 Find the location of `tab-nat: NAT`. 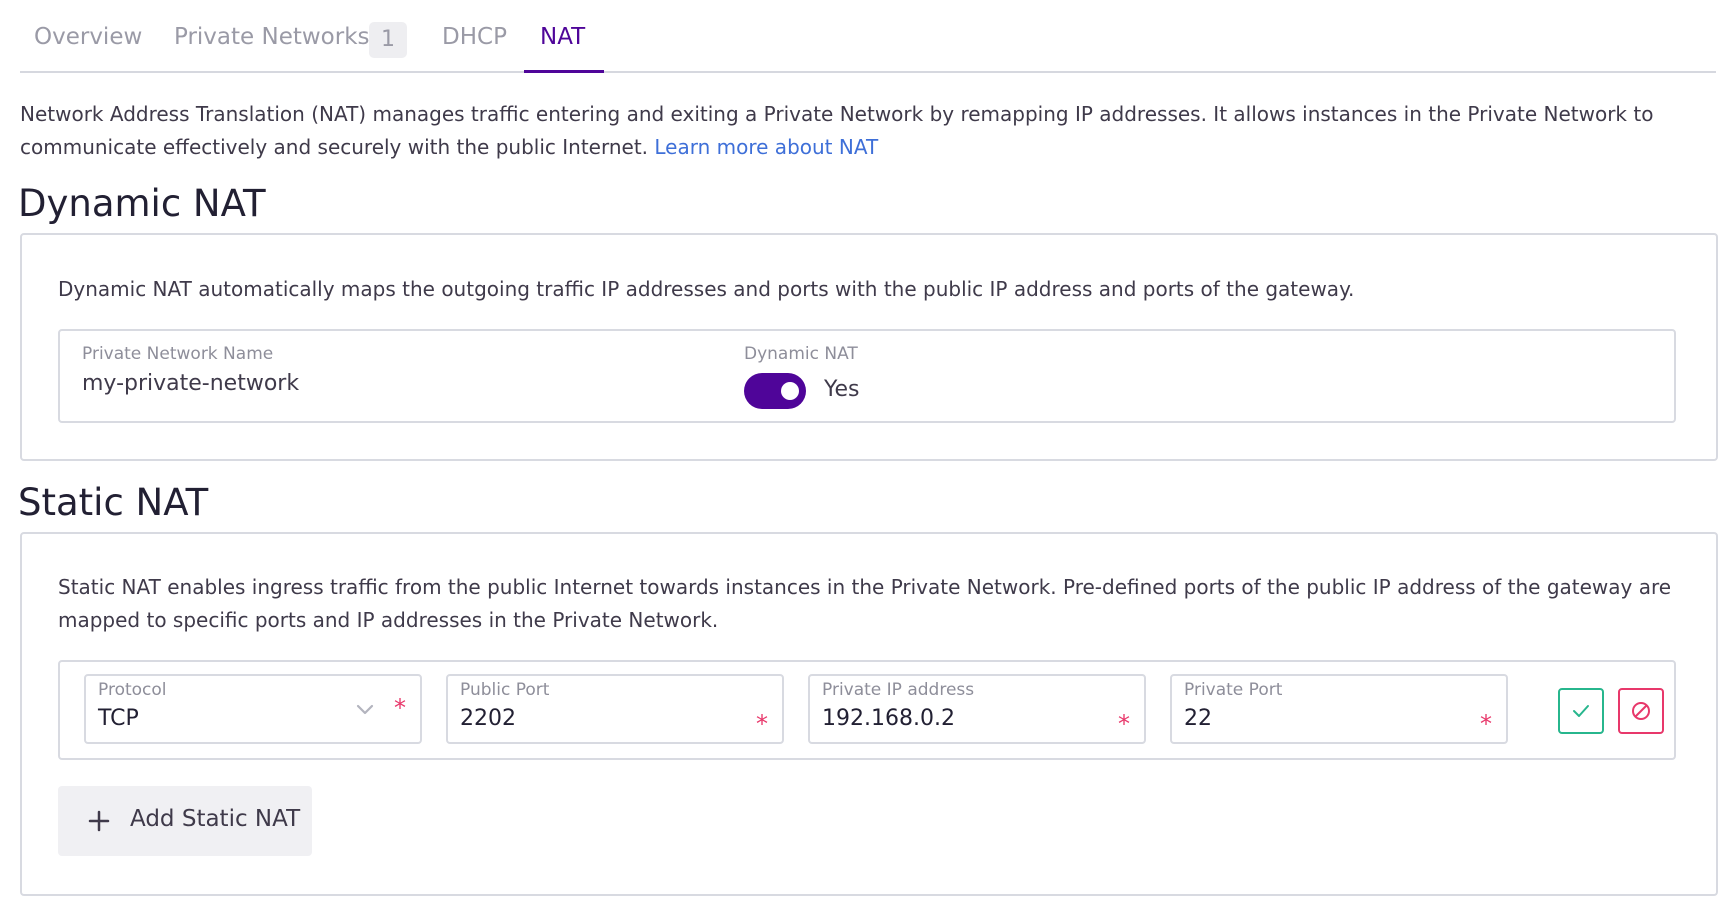

tab-nat: NAT is located at coordinates (562, 37).